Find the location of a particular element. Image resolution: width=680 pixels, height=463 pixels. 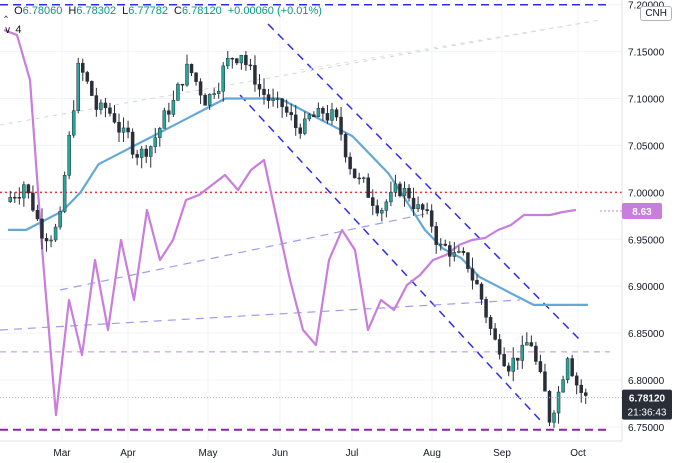

price-tick-label: 6.85000 is located at coordinates (646, 334).